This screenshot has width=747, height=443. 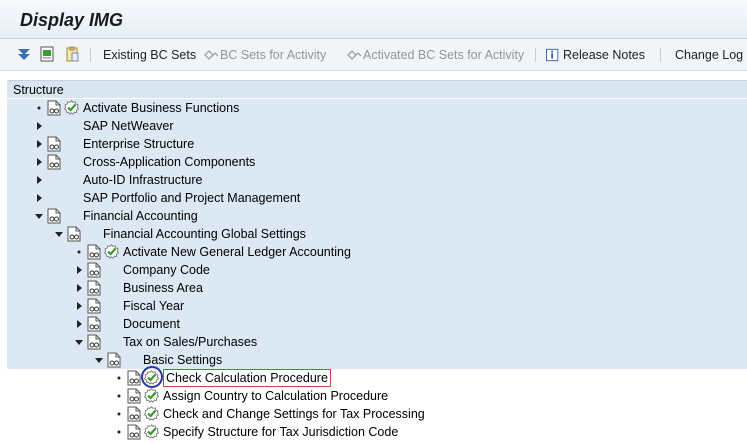 What do you see at coordinates (237, 252) in the screenshot?
I see `tree-node-label: Activate New General Ledger Accounting` at bounding box center [237, 252].